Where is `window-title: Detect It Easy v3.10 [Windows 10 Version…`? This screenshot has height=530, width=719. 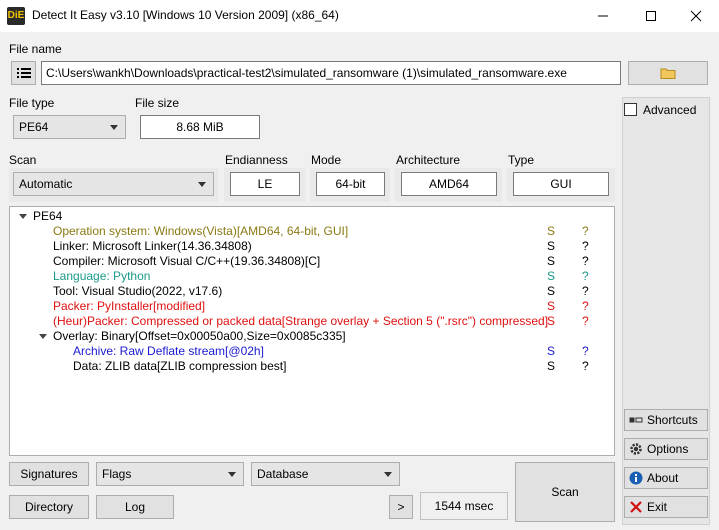
window-title: Detect It Easy v3.10 [Windows 10 Version… is located at coordinates (185, 15).